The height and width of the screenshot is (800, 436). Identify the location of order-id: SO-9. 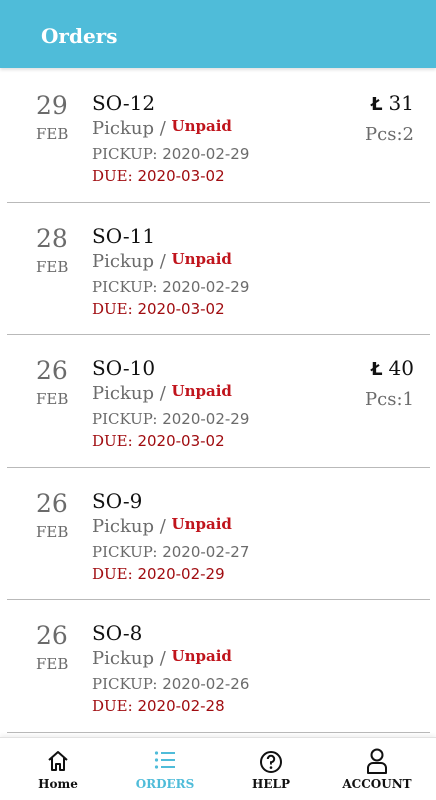
(117, 500).